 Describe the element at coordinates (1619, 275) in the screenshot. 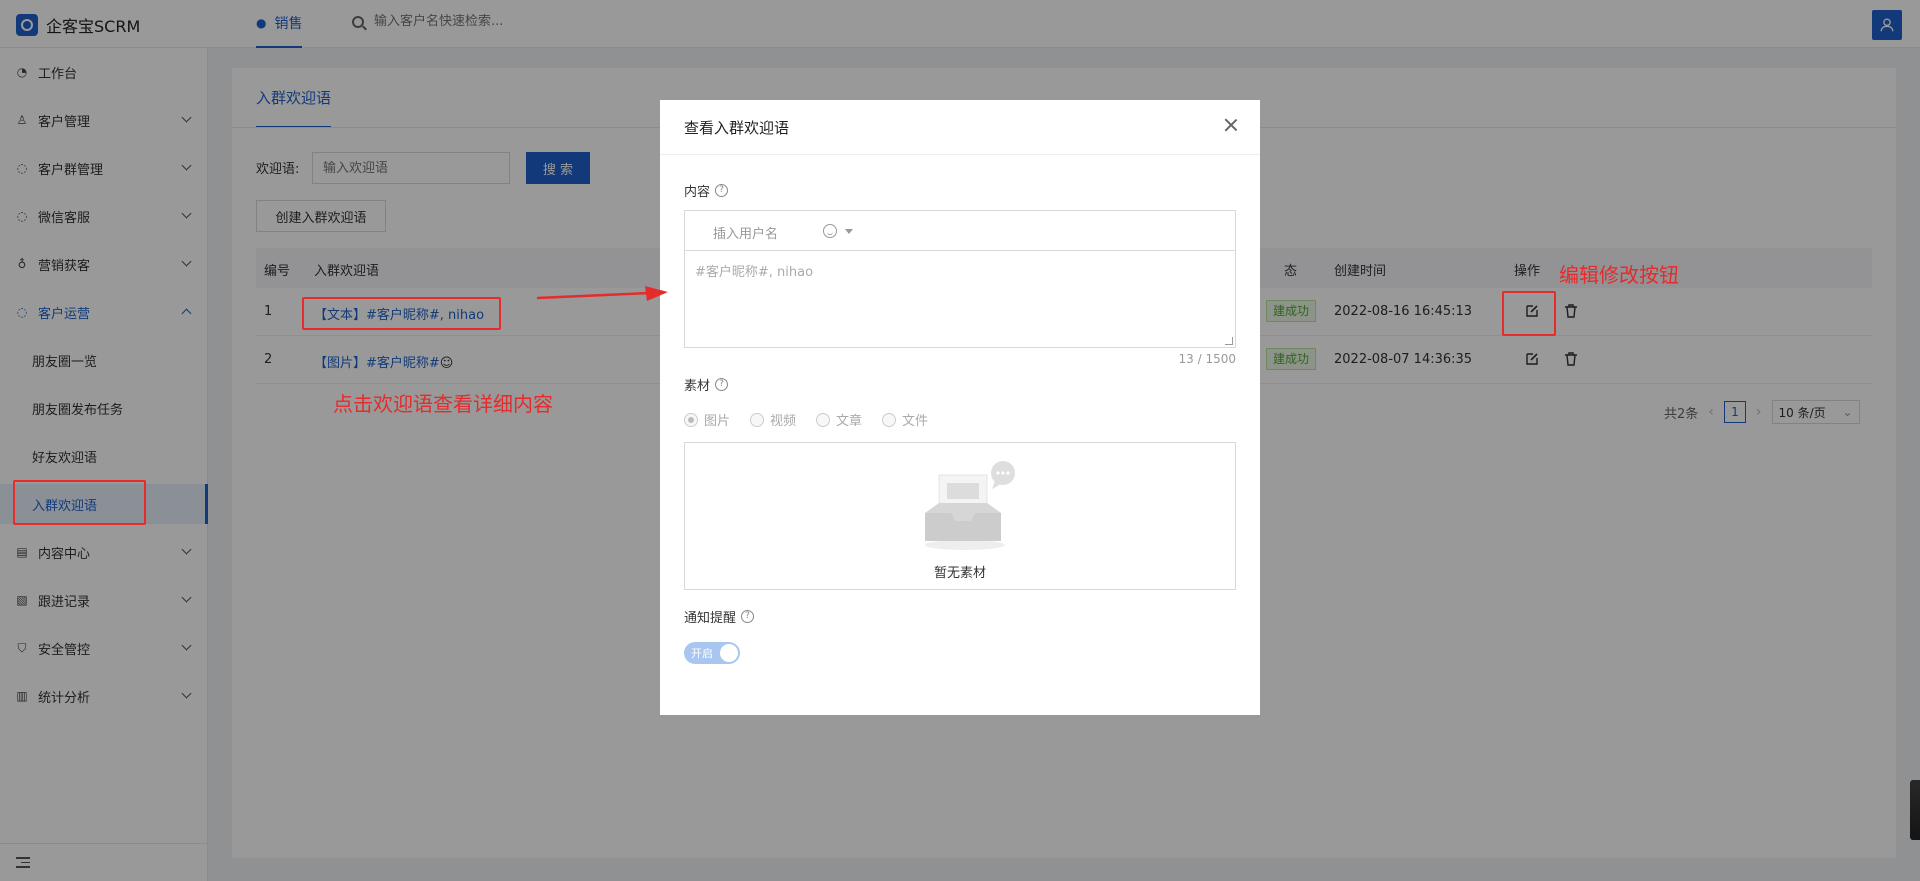

I see `annotation-edit-hint: 编辑修改按钮` at that location.